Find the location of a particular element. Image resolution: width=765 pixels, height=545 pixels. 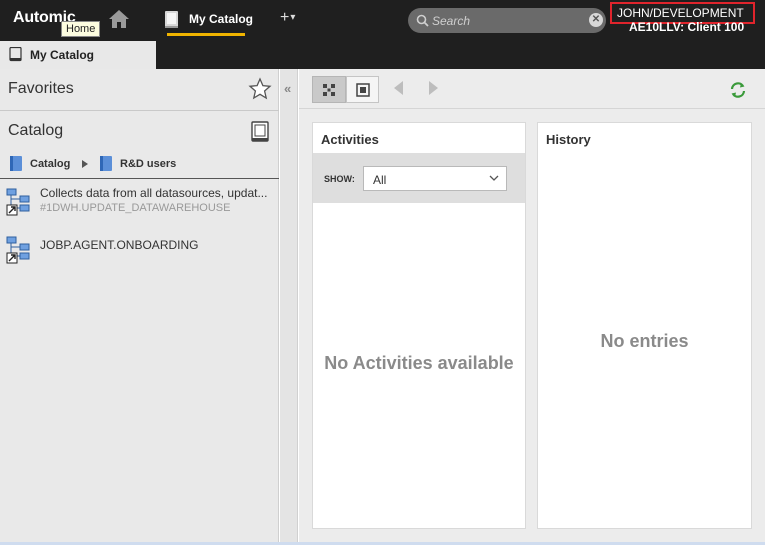

show-label: SHOW: is located at coordinates (339, 179).